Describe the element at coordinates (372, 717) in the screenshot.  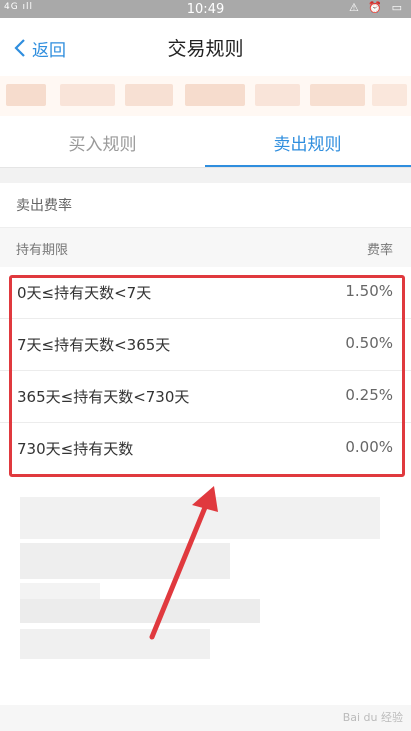
I see `watermark: Bai du 经验` at that location.